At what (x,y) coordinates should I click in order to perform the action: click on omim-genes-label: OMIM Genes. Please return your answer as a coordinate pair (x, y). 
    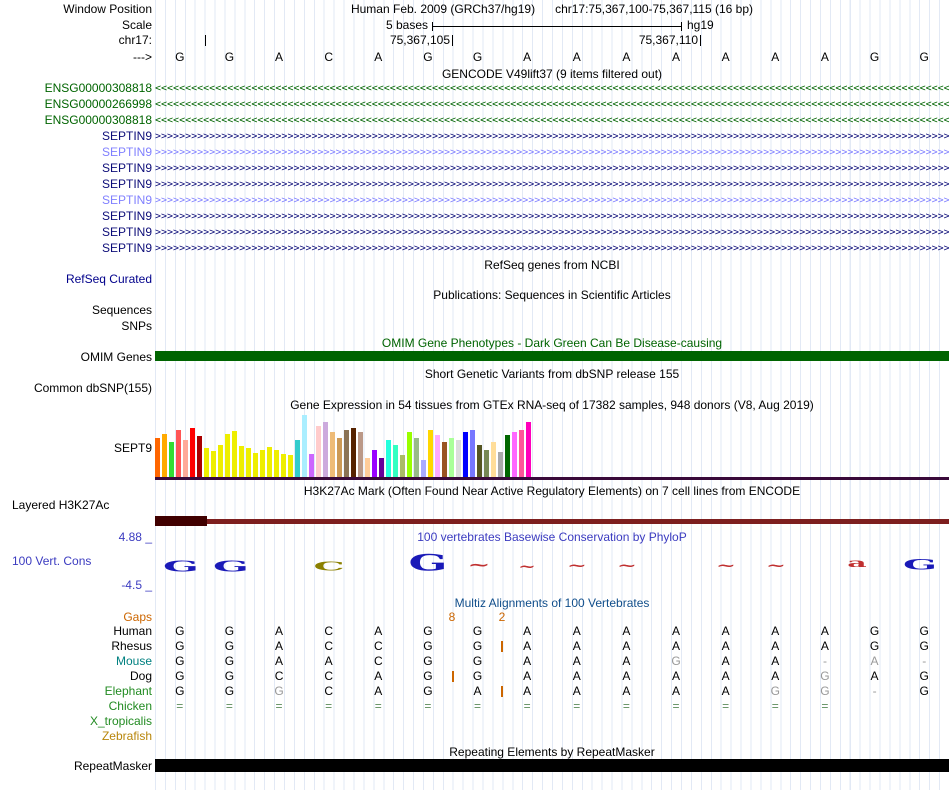
    Looking at the image, I should click on (76, 357).